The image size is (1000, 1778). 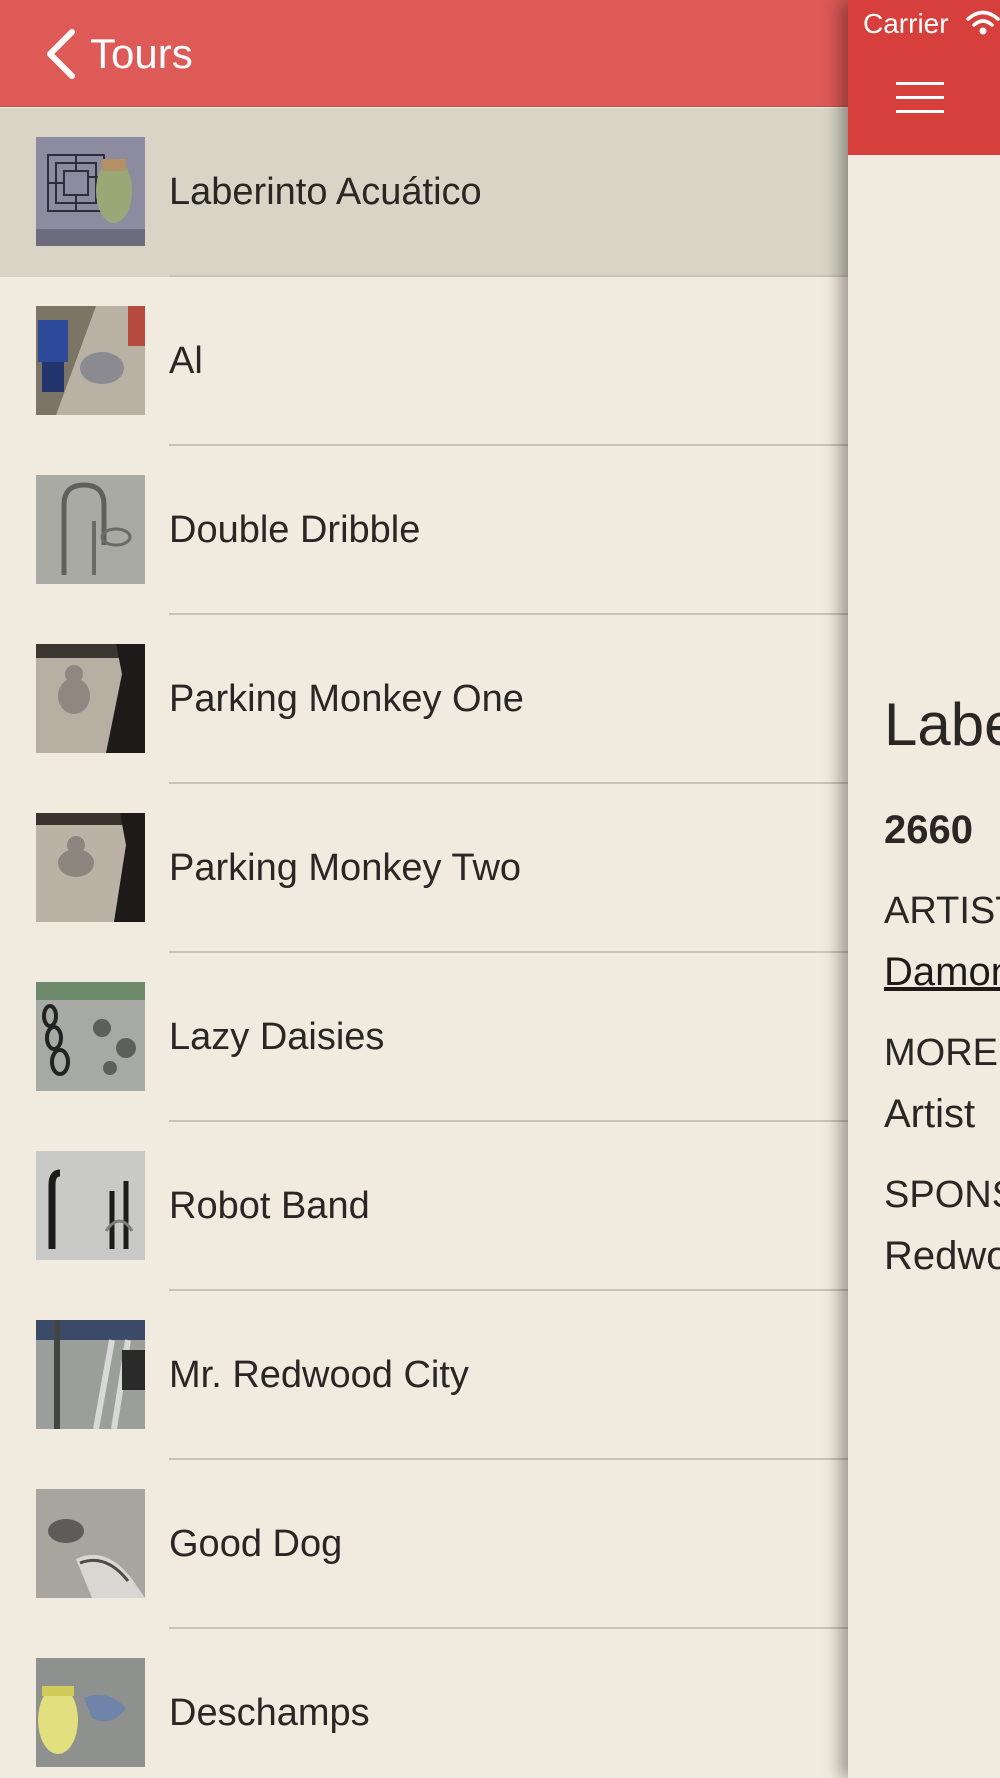 What do you see at coordinates (424, 530) in the screenshot?
I see `tour-list-item: Double Dribble` at bounding box center [424, 530].